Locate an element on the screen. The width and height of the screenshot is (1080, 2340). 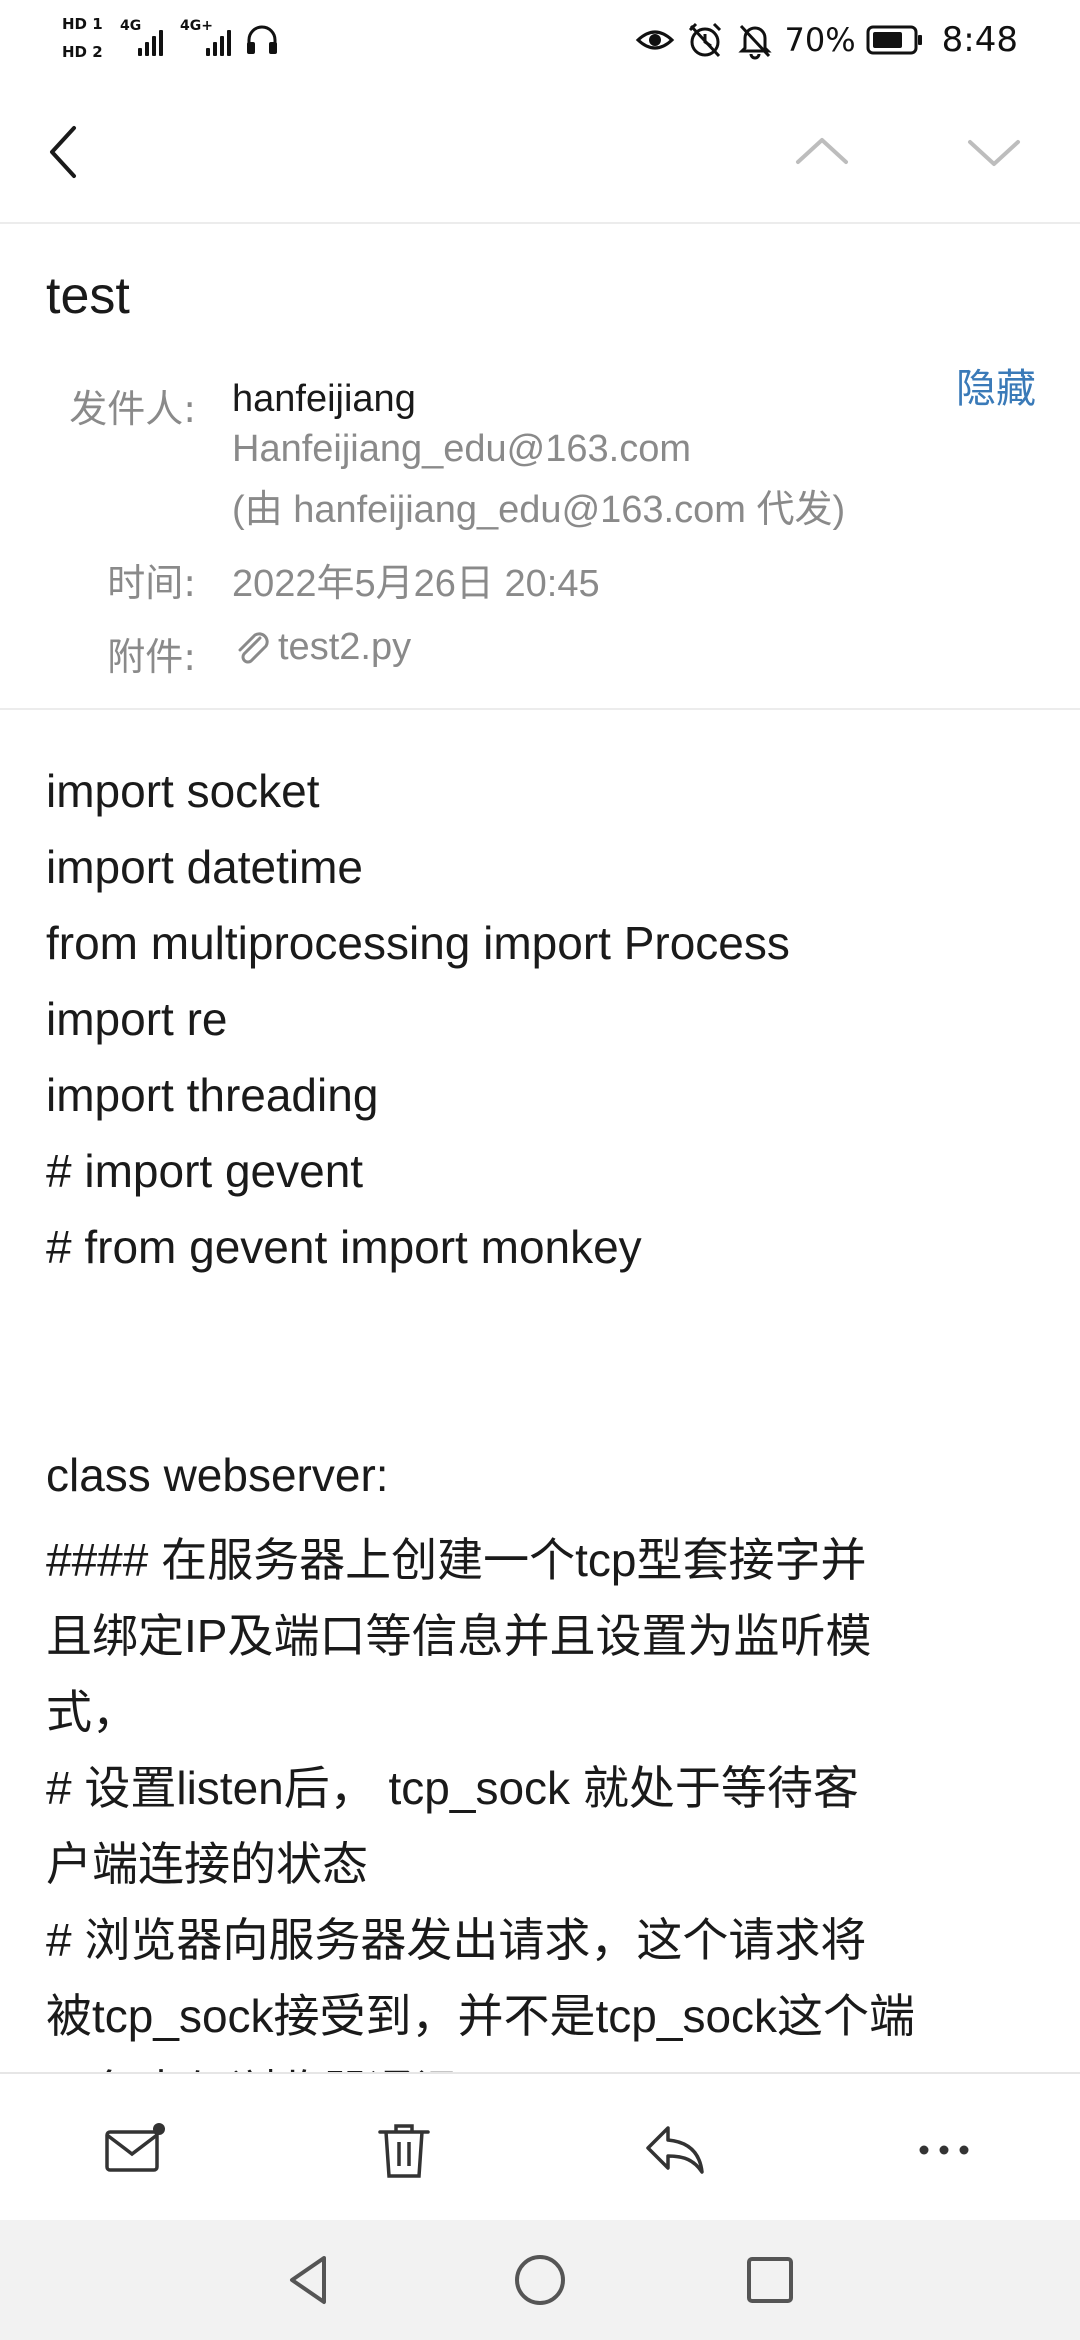
battery-percent: 70% is located at coordinates (820, 40).